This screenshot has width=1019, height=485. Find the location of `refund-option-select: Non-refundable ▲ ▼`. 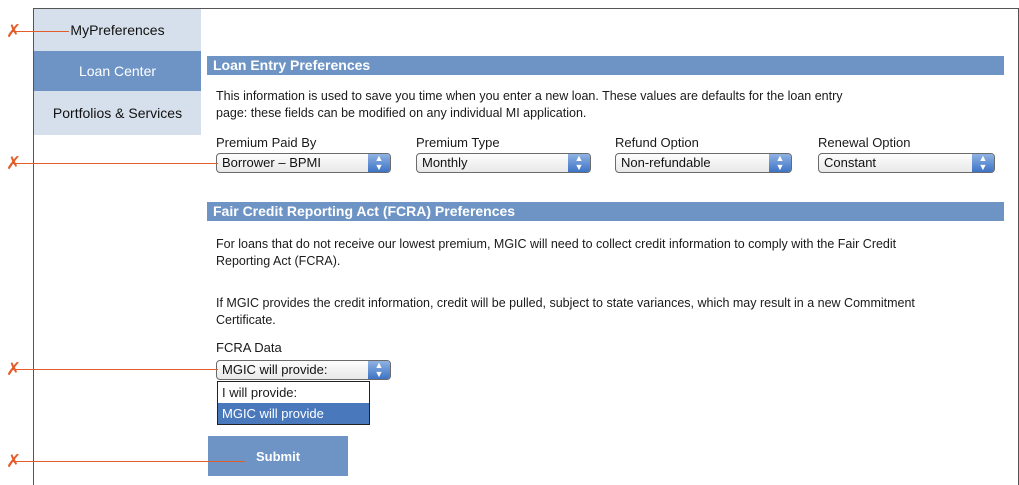

refund-option-select: Non-refundable ▲ ▼ is located at coordinates (703, 163).